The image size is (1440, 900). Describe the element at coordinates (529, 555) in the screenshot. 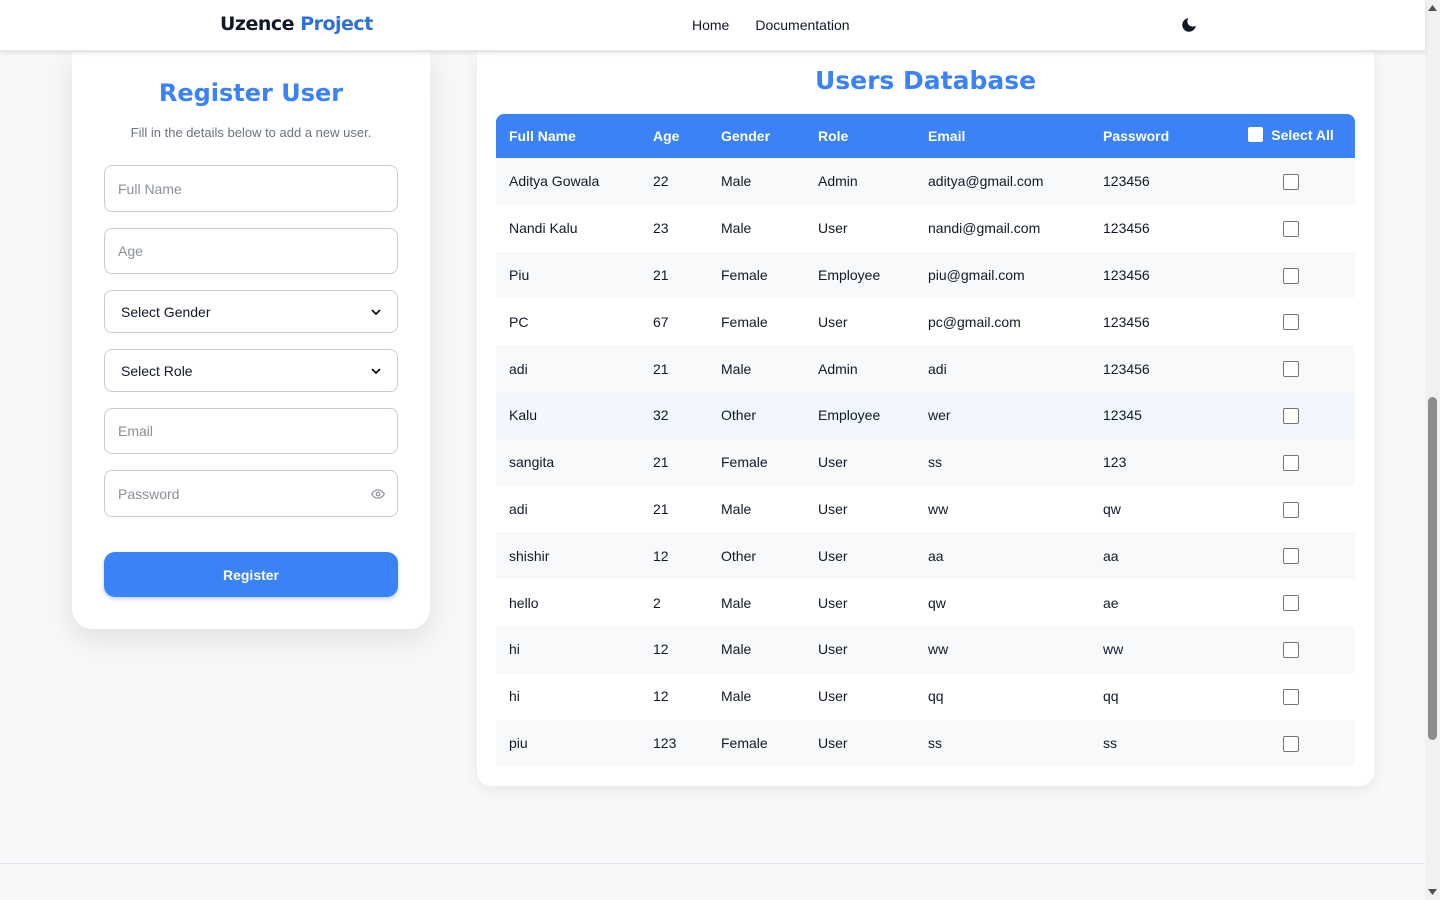

I see `cell-full-name: shishir` at that location.